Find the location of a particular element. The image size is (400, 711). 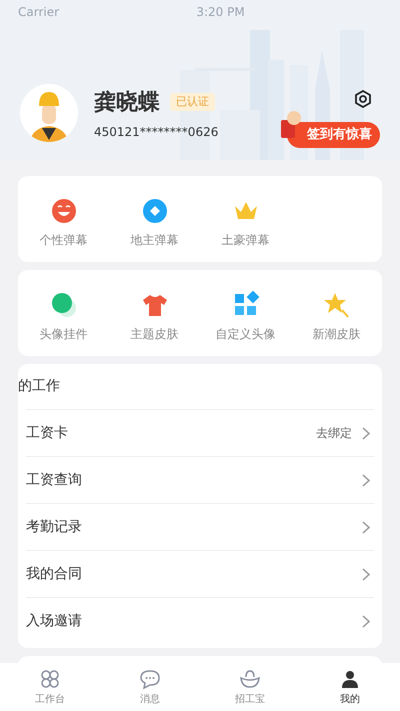

grid-icon is located at coordinates (50, 679).